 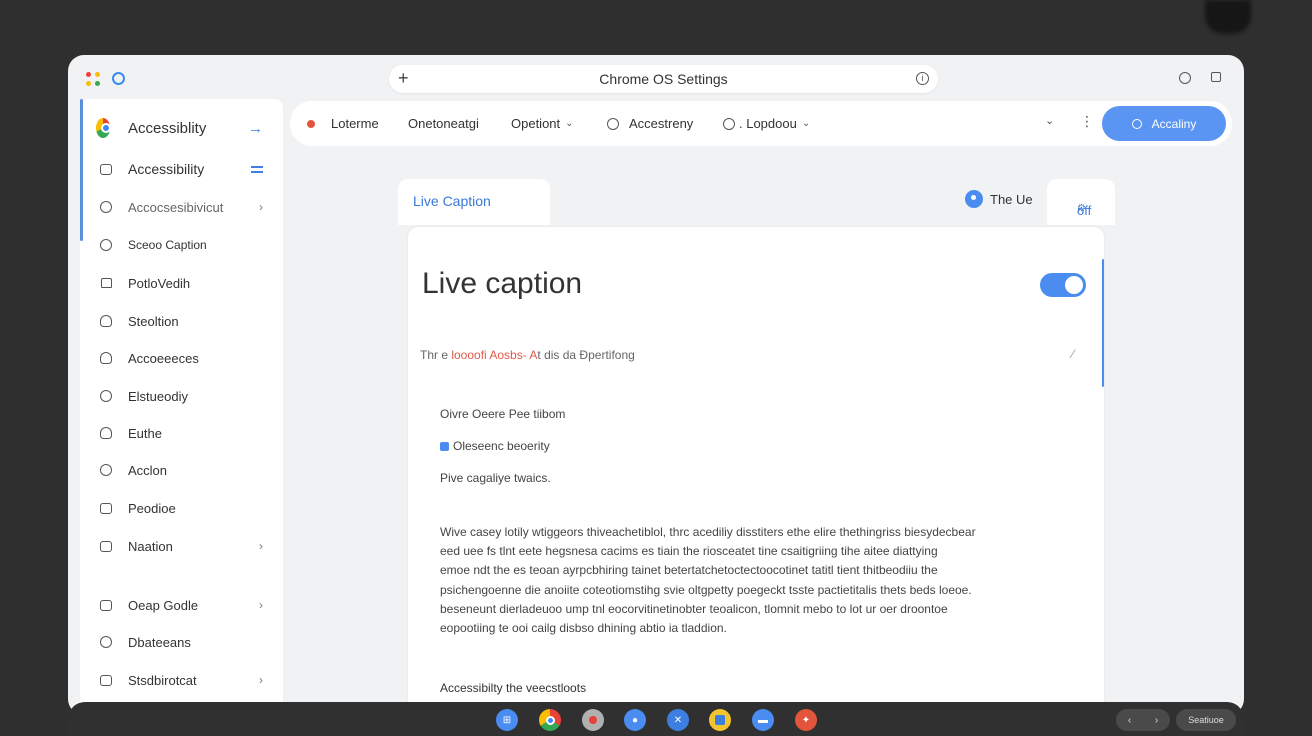 I want to click on status-tray: Seatiuoe, so click(x=1206, y=720).